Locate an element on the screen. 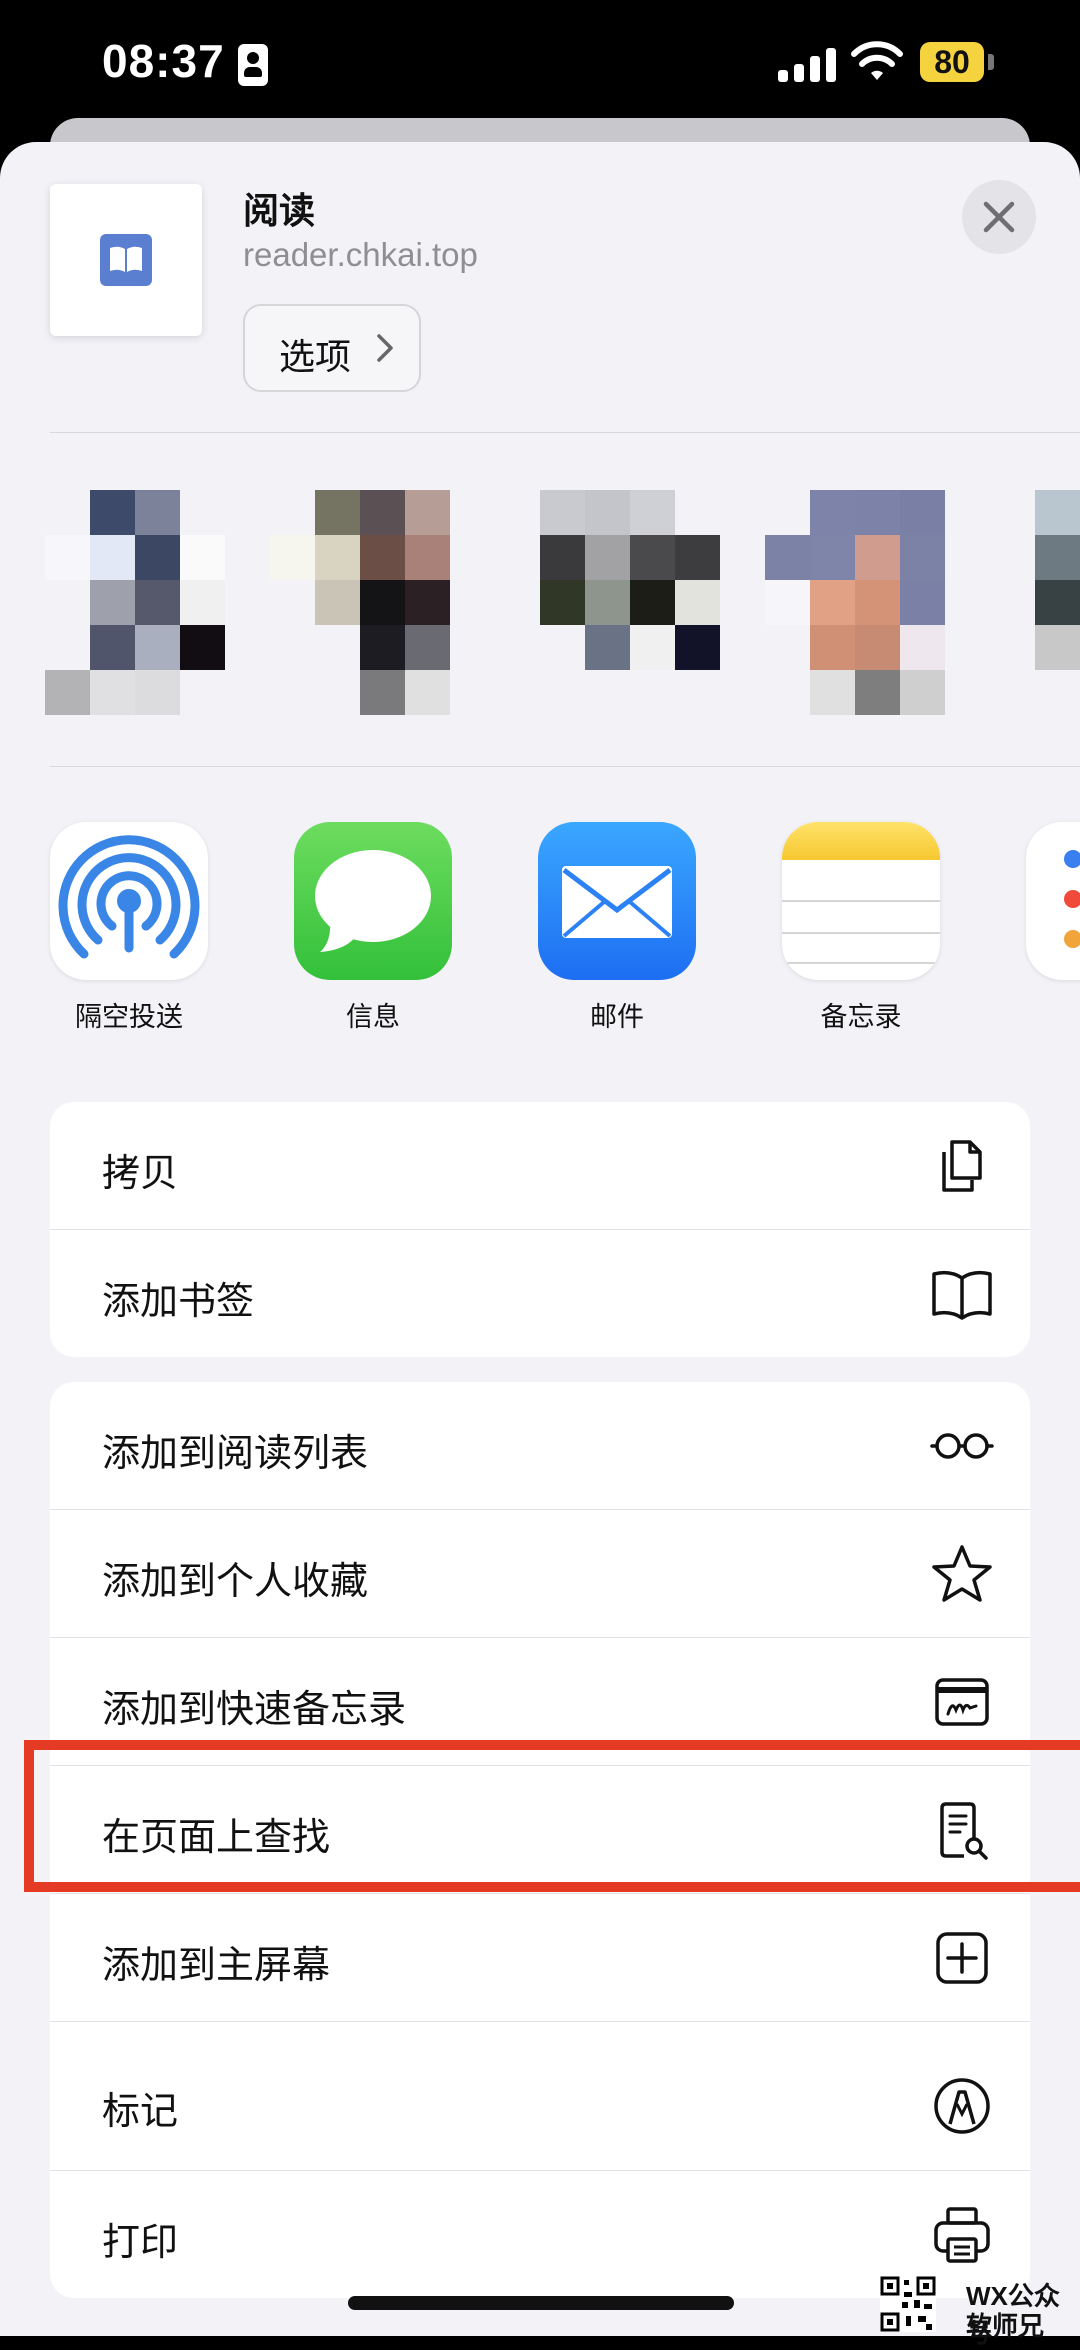  app-reminders: 提 is located at coordinates (1041, 922).